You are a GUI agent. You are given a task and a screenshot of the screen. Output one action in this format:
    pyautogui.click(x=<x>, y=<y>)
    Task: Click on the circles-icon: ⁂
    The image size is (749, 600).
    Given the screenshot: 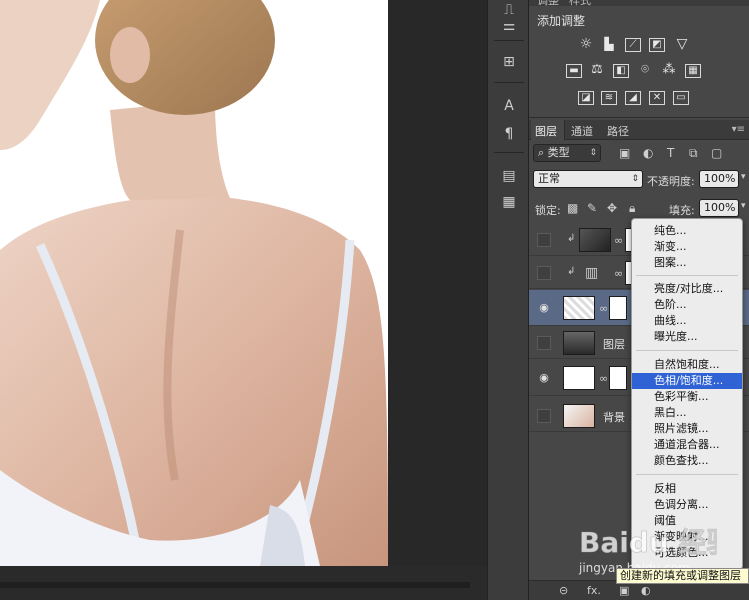 What is the action you would take?
    pyautogui.click(x=669, y=70)
    